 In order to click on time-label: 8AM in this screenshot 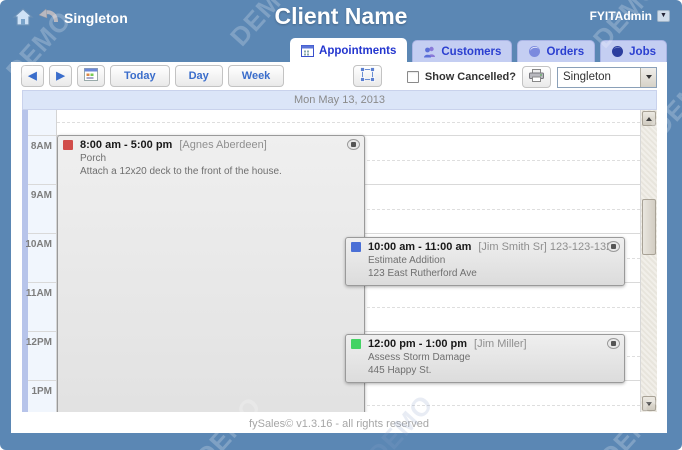, I will do `click(41, 146)`.